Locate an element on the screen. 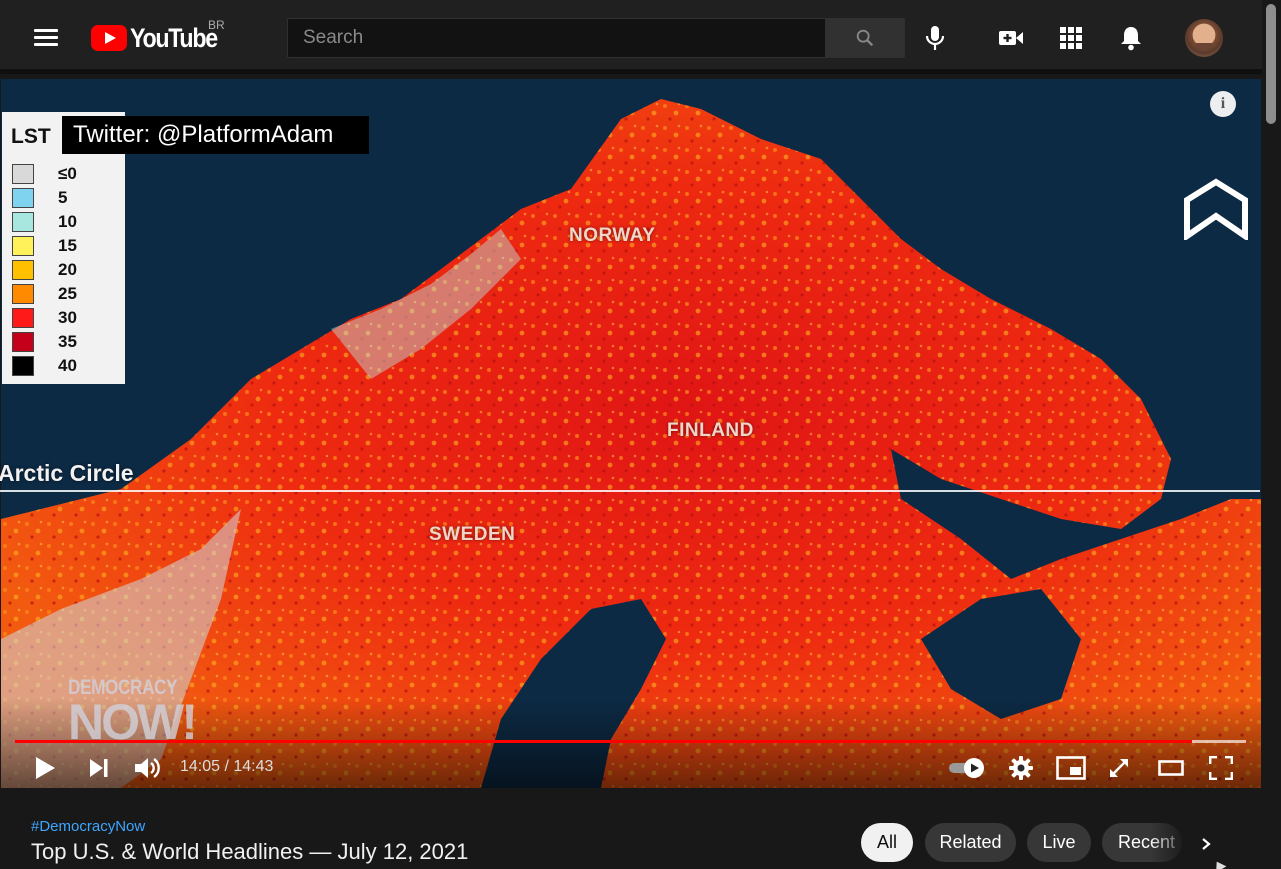  watermark-line2: NOW! is located at coordinates (133, 722).